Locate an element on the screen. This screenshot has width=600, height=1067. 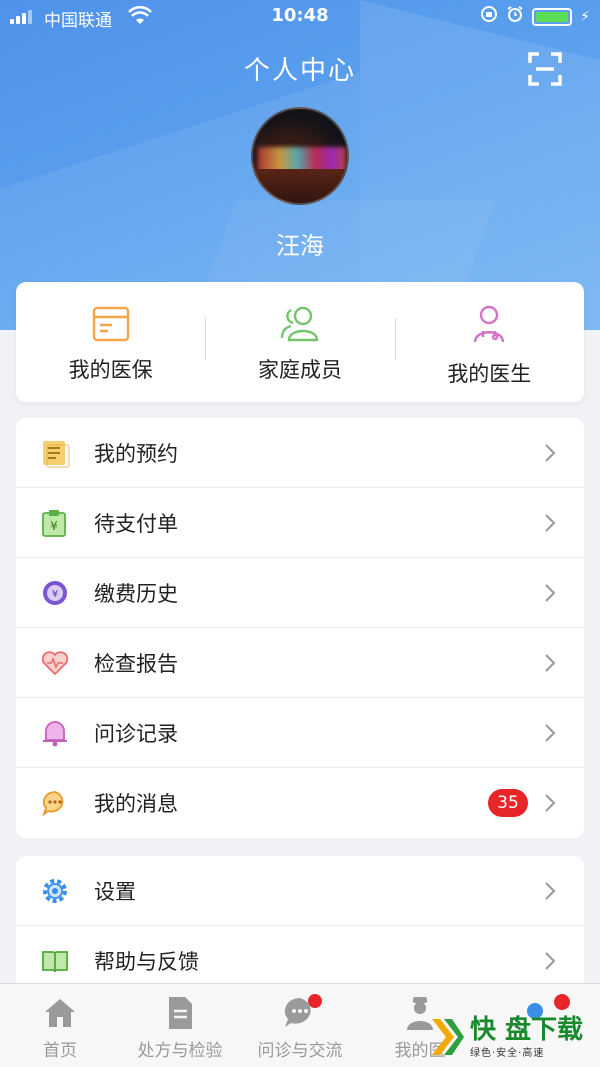
quick-action-label: 我的医保 is located at coordinates (110, 370).